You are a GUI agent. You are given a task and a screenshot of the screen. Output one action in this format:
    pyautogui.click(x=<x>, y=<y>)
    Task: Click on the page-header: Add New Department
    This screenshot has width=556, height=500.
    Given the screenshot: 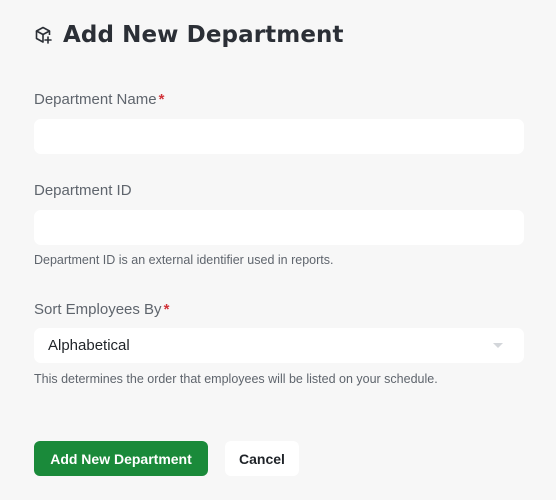 What is the action you would take?
    pyautogui.click(x=188, y=35)
    